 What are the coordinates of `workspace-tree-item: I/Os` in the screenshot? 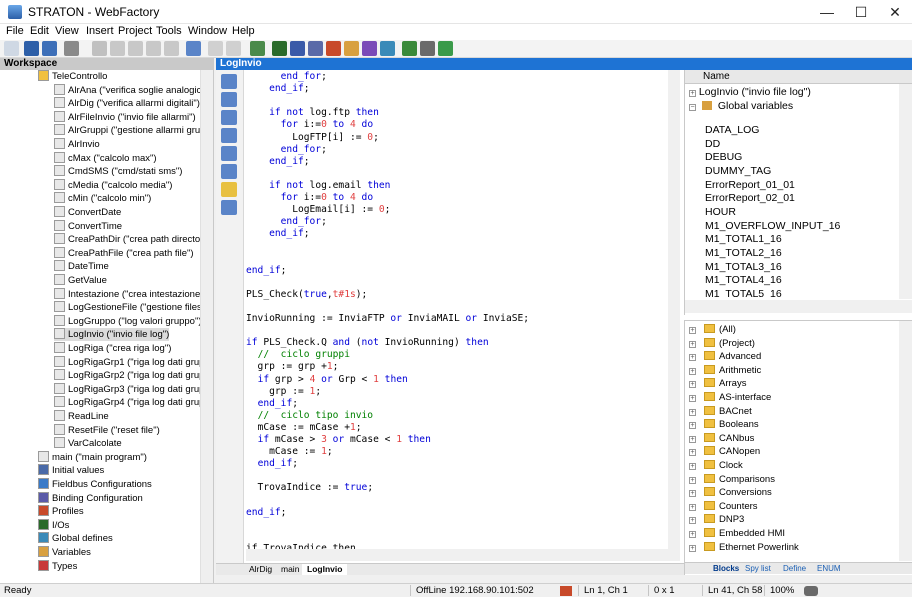 It's located at (53, 525).